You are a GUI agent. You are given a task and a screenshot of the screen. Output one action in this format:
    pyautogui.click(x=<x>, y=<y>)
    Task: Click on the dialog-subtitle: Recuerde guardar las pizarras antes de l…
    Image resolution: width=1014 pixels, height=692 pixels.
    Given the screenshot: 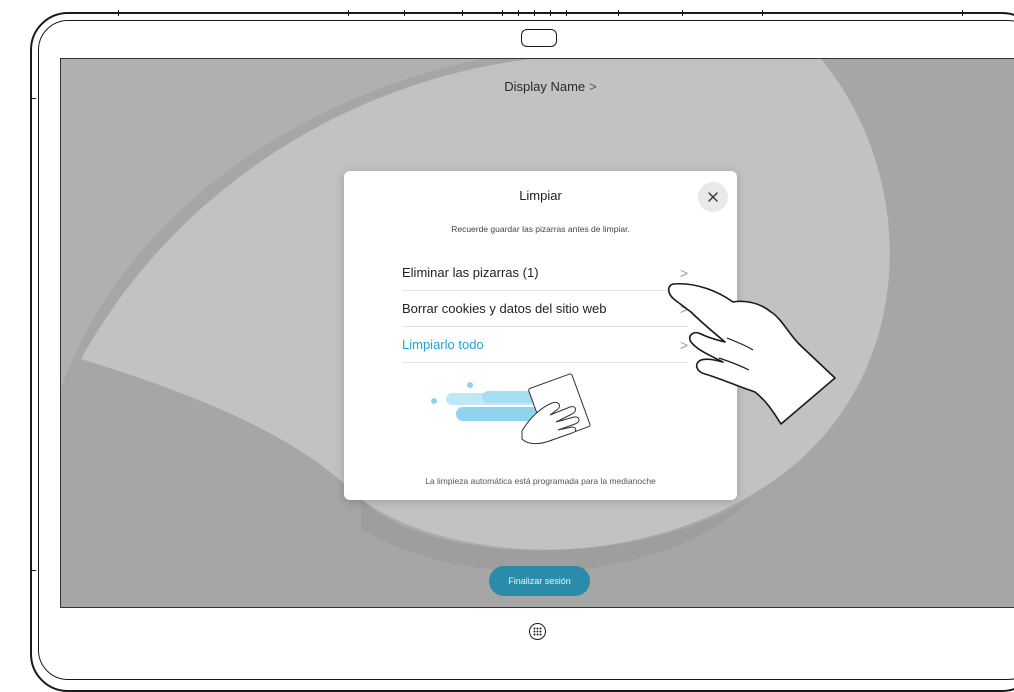 What is the action you would take?
    pyautogui.click(x=540, y=229)
    